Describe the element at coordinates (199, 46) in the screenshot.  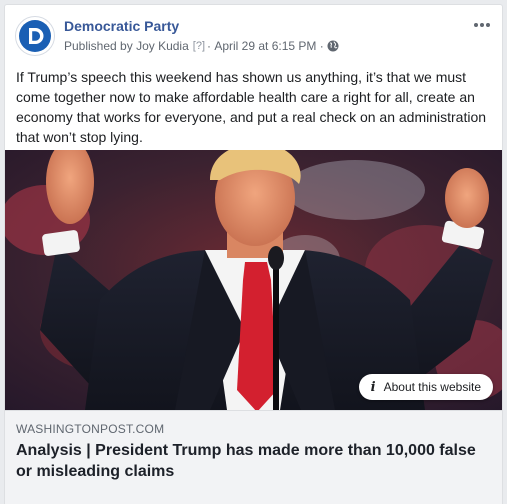
I see `help-marker: [?]` at that location.